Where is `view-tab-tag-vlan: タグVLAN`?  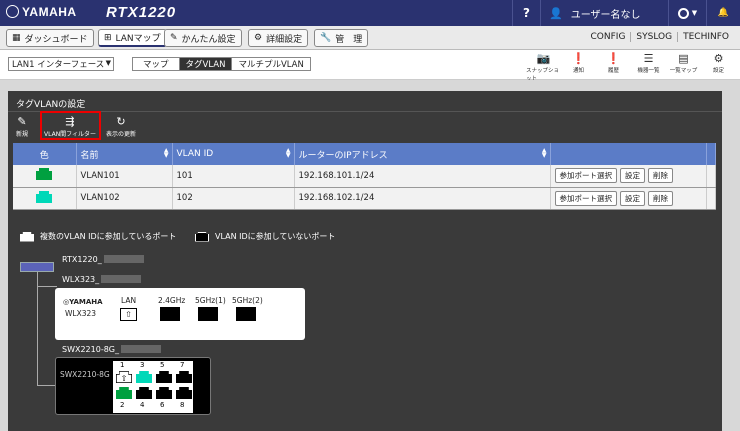 view-tab-tag-vlan: タグVLAN is located at coordinates (205, 64).